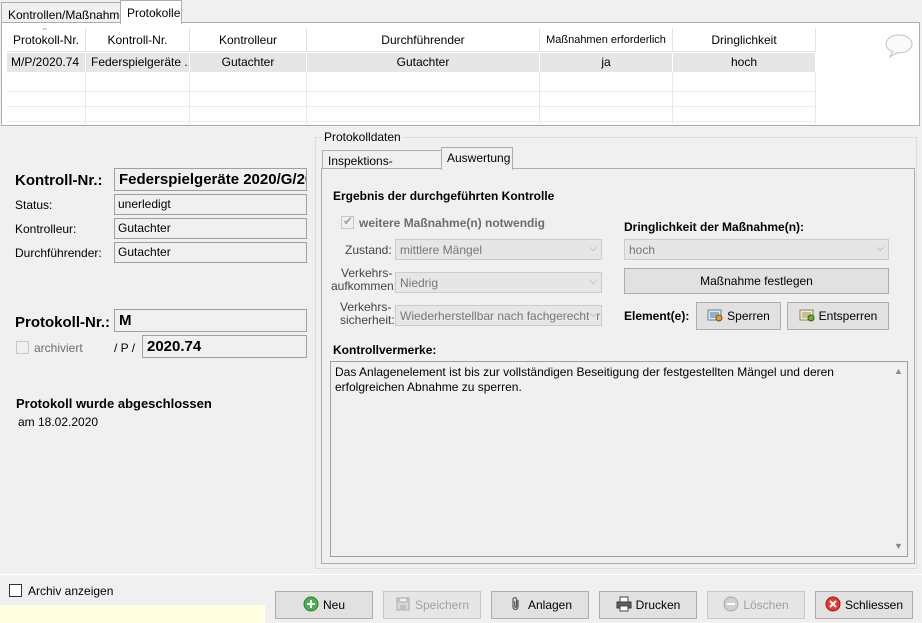 The image size is (922, 623). Describe the element at coordinates (807, 316) in the screenshot. I see `unlock-icon` at that location.